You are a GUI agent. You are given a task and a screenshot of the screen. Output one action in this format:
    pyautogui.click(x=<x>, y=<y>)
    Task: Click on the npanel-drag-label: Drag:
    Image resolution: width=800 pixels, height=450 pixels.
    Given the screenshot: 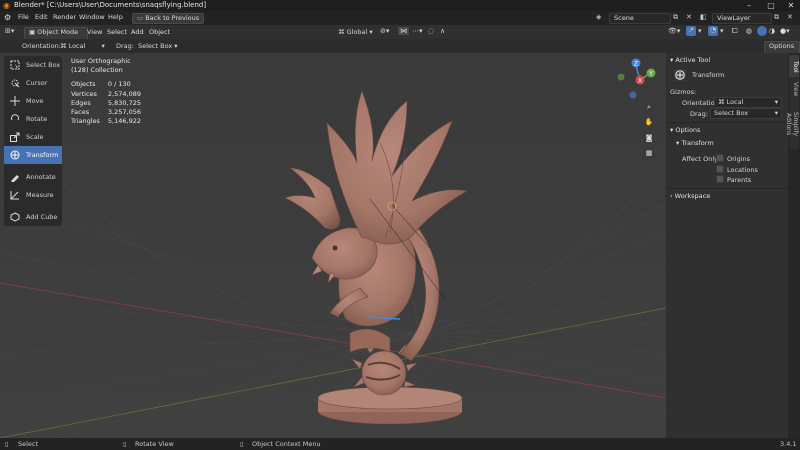 What is the action you would take?
    pyautogui.click(x=699, y=114)
    